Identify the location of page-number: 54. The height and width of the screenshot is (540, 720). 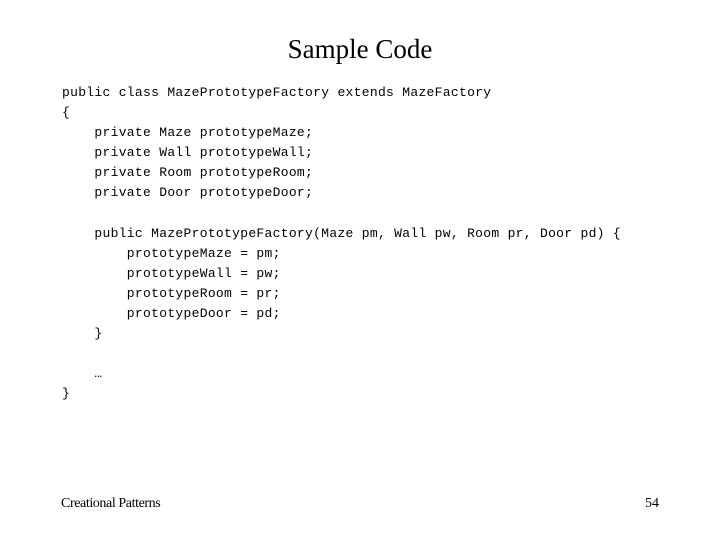
(652, 503).